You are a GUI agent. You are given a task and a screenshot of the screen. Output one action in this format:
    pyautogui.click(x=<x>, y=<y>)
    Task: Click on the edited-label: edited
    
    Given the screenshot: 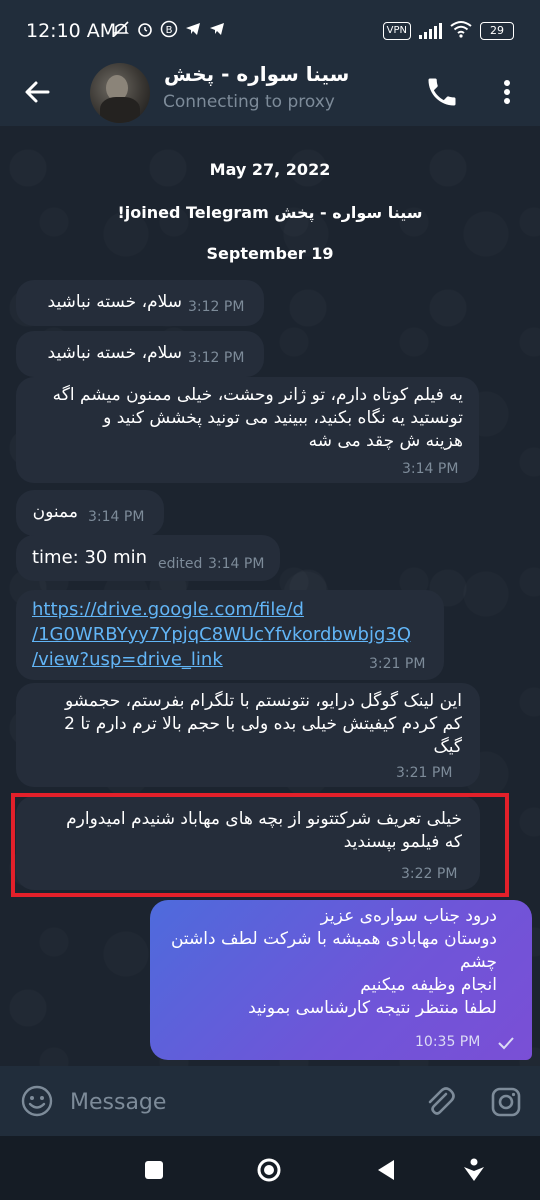 What is the action you would take?
    pyautogui.click(x=180, y=564)
    